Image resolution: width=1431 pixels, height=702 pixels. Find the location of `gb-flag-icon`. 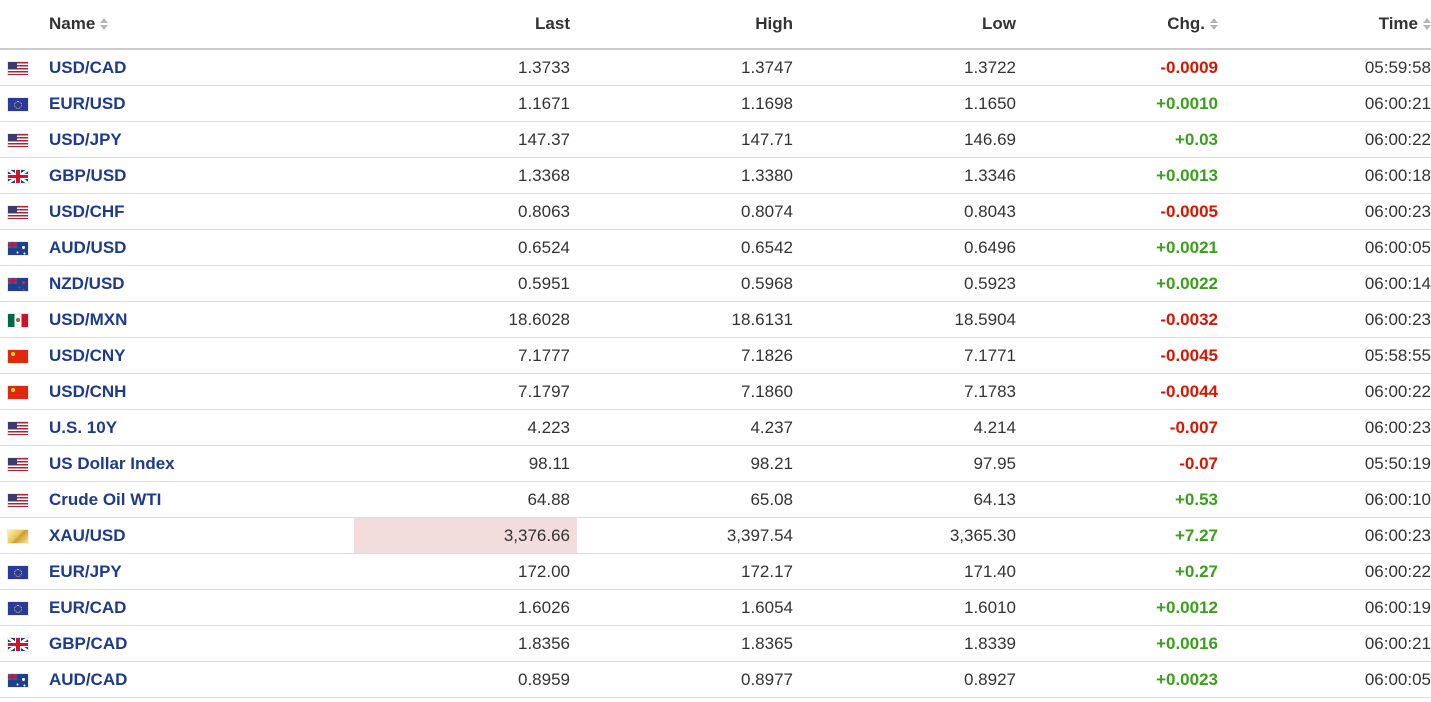

gb-flag-icon is located at coordinates (18, 644).